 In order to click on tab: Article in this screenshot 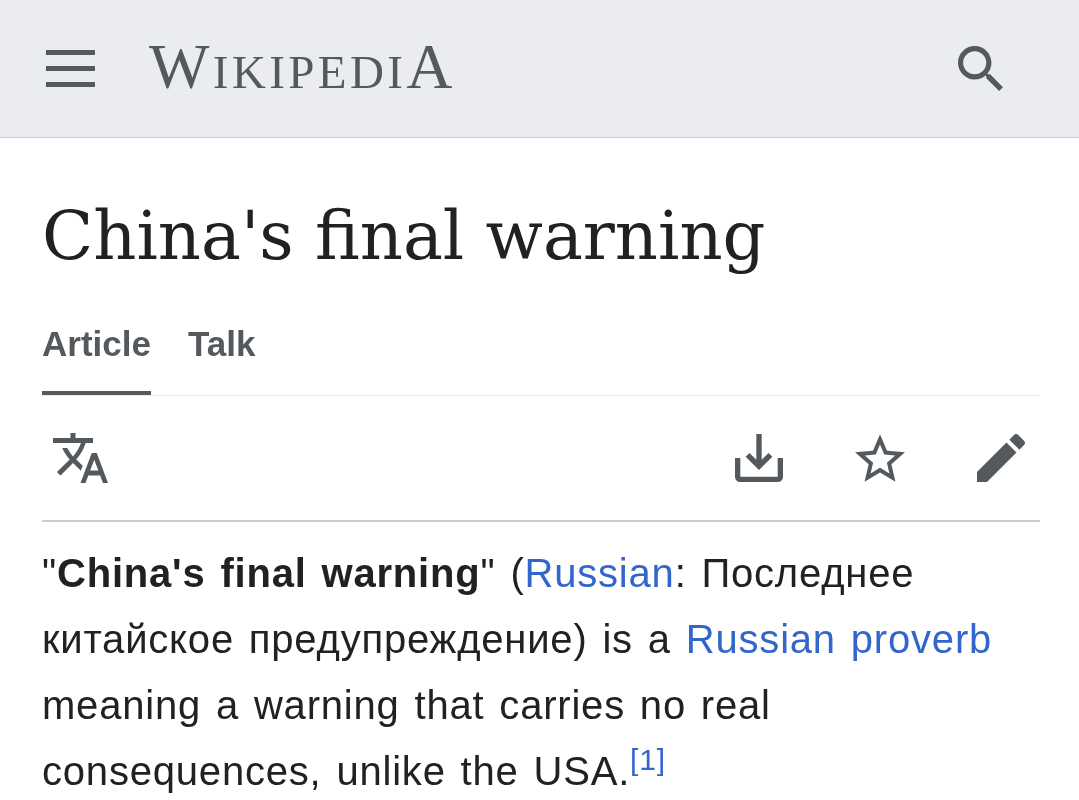, I will do `click(96, 360)`.